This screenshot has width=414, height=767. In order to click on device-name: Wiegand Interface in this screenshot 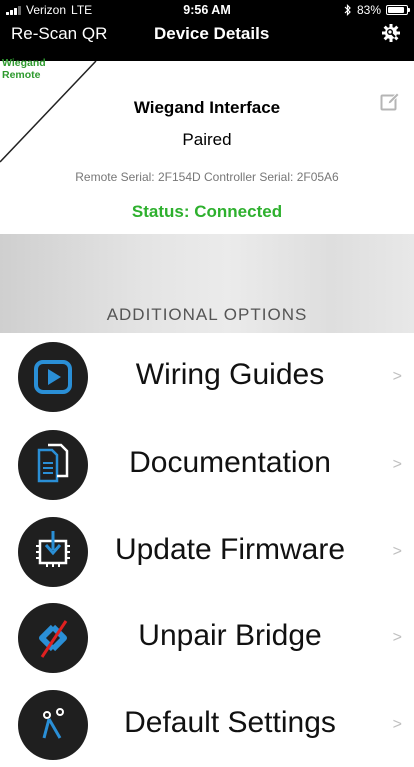, I will do `click(207, 107)`.